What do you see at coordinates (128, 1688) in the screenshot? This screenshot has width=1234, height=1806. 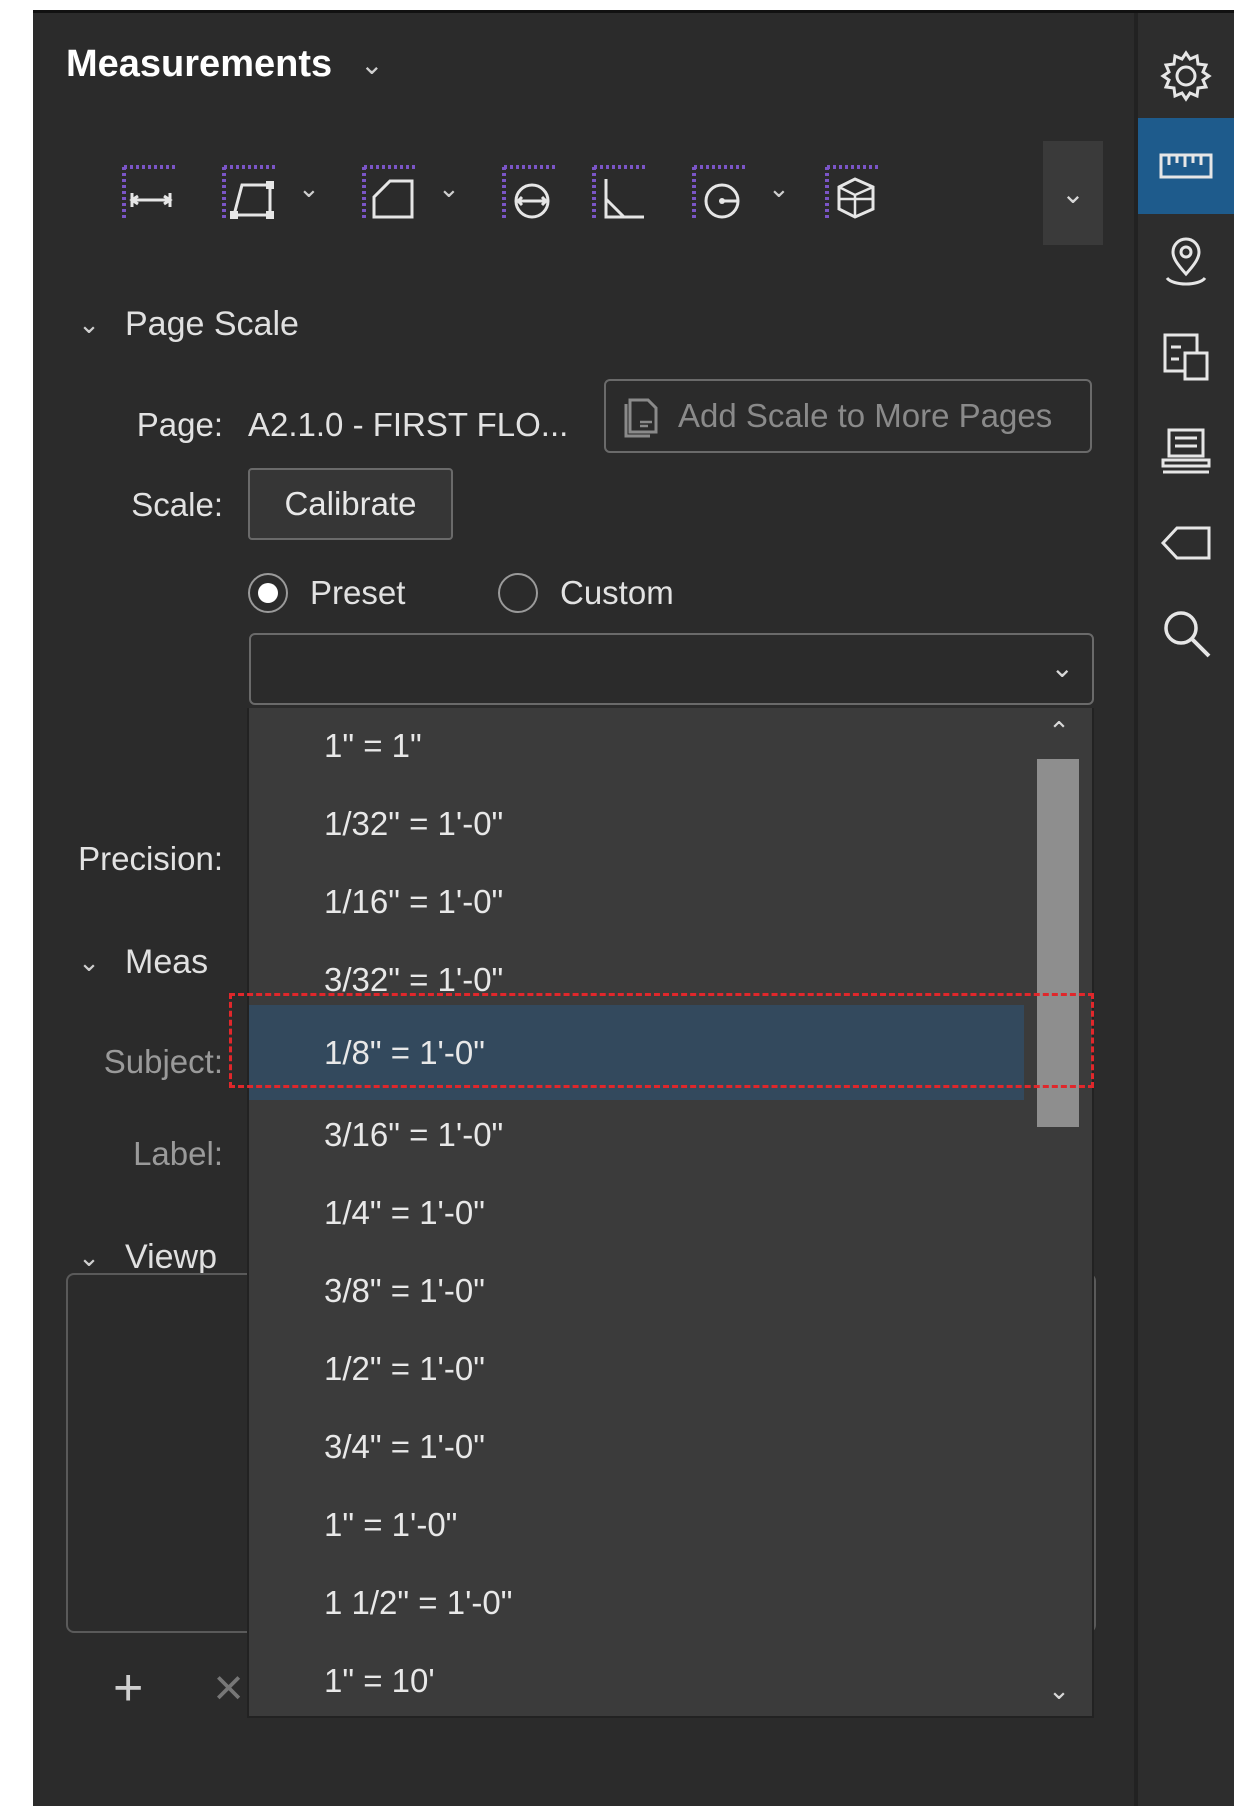 I see `plus-icon: +` at bounding box center [128, 1688].